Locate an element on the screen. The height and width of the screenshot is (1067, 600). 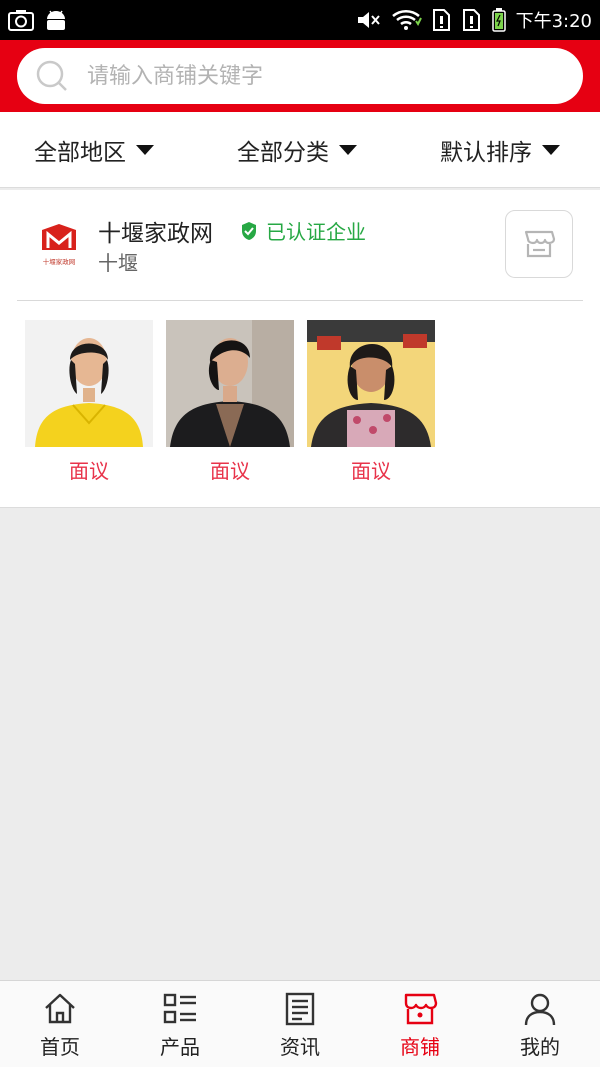
sim1-icon is located at coordinates (442, 20).